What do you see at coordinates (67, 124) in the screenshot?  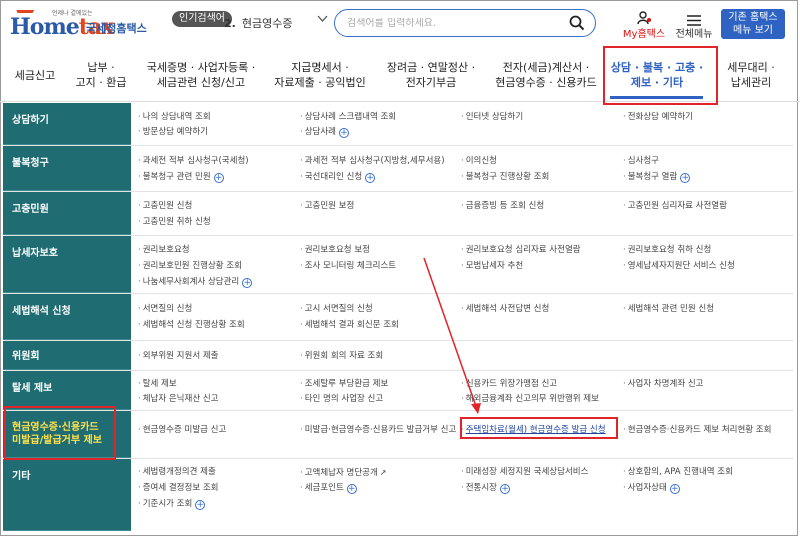 I see `row-title: 상담하기` at bounding box center [67, 124].